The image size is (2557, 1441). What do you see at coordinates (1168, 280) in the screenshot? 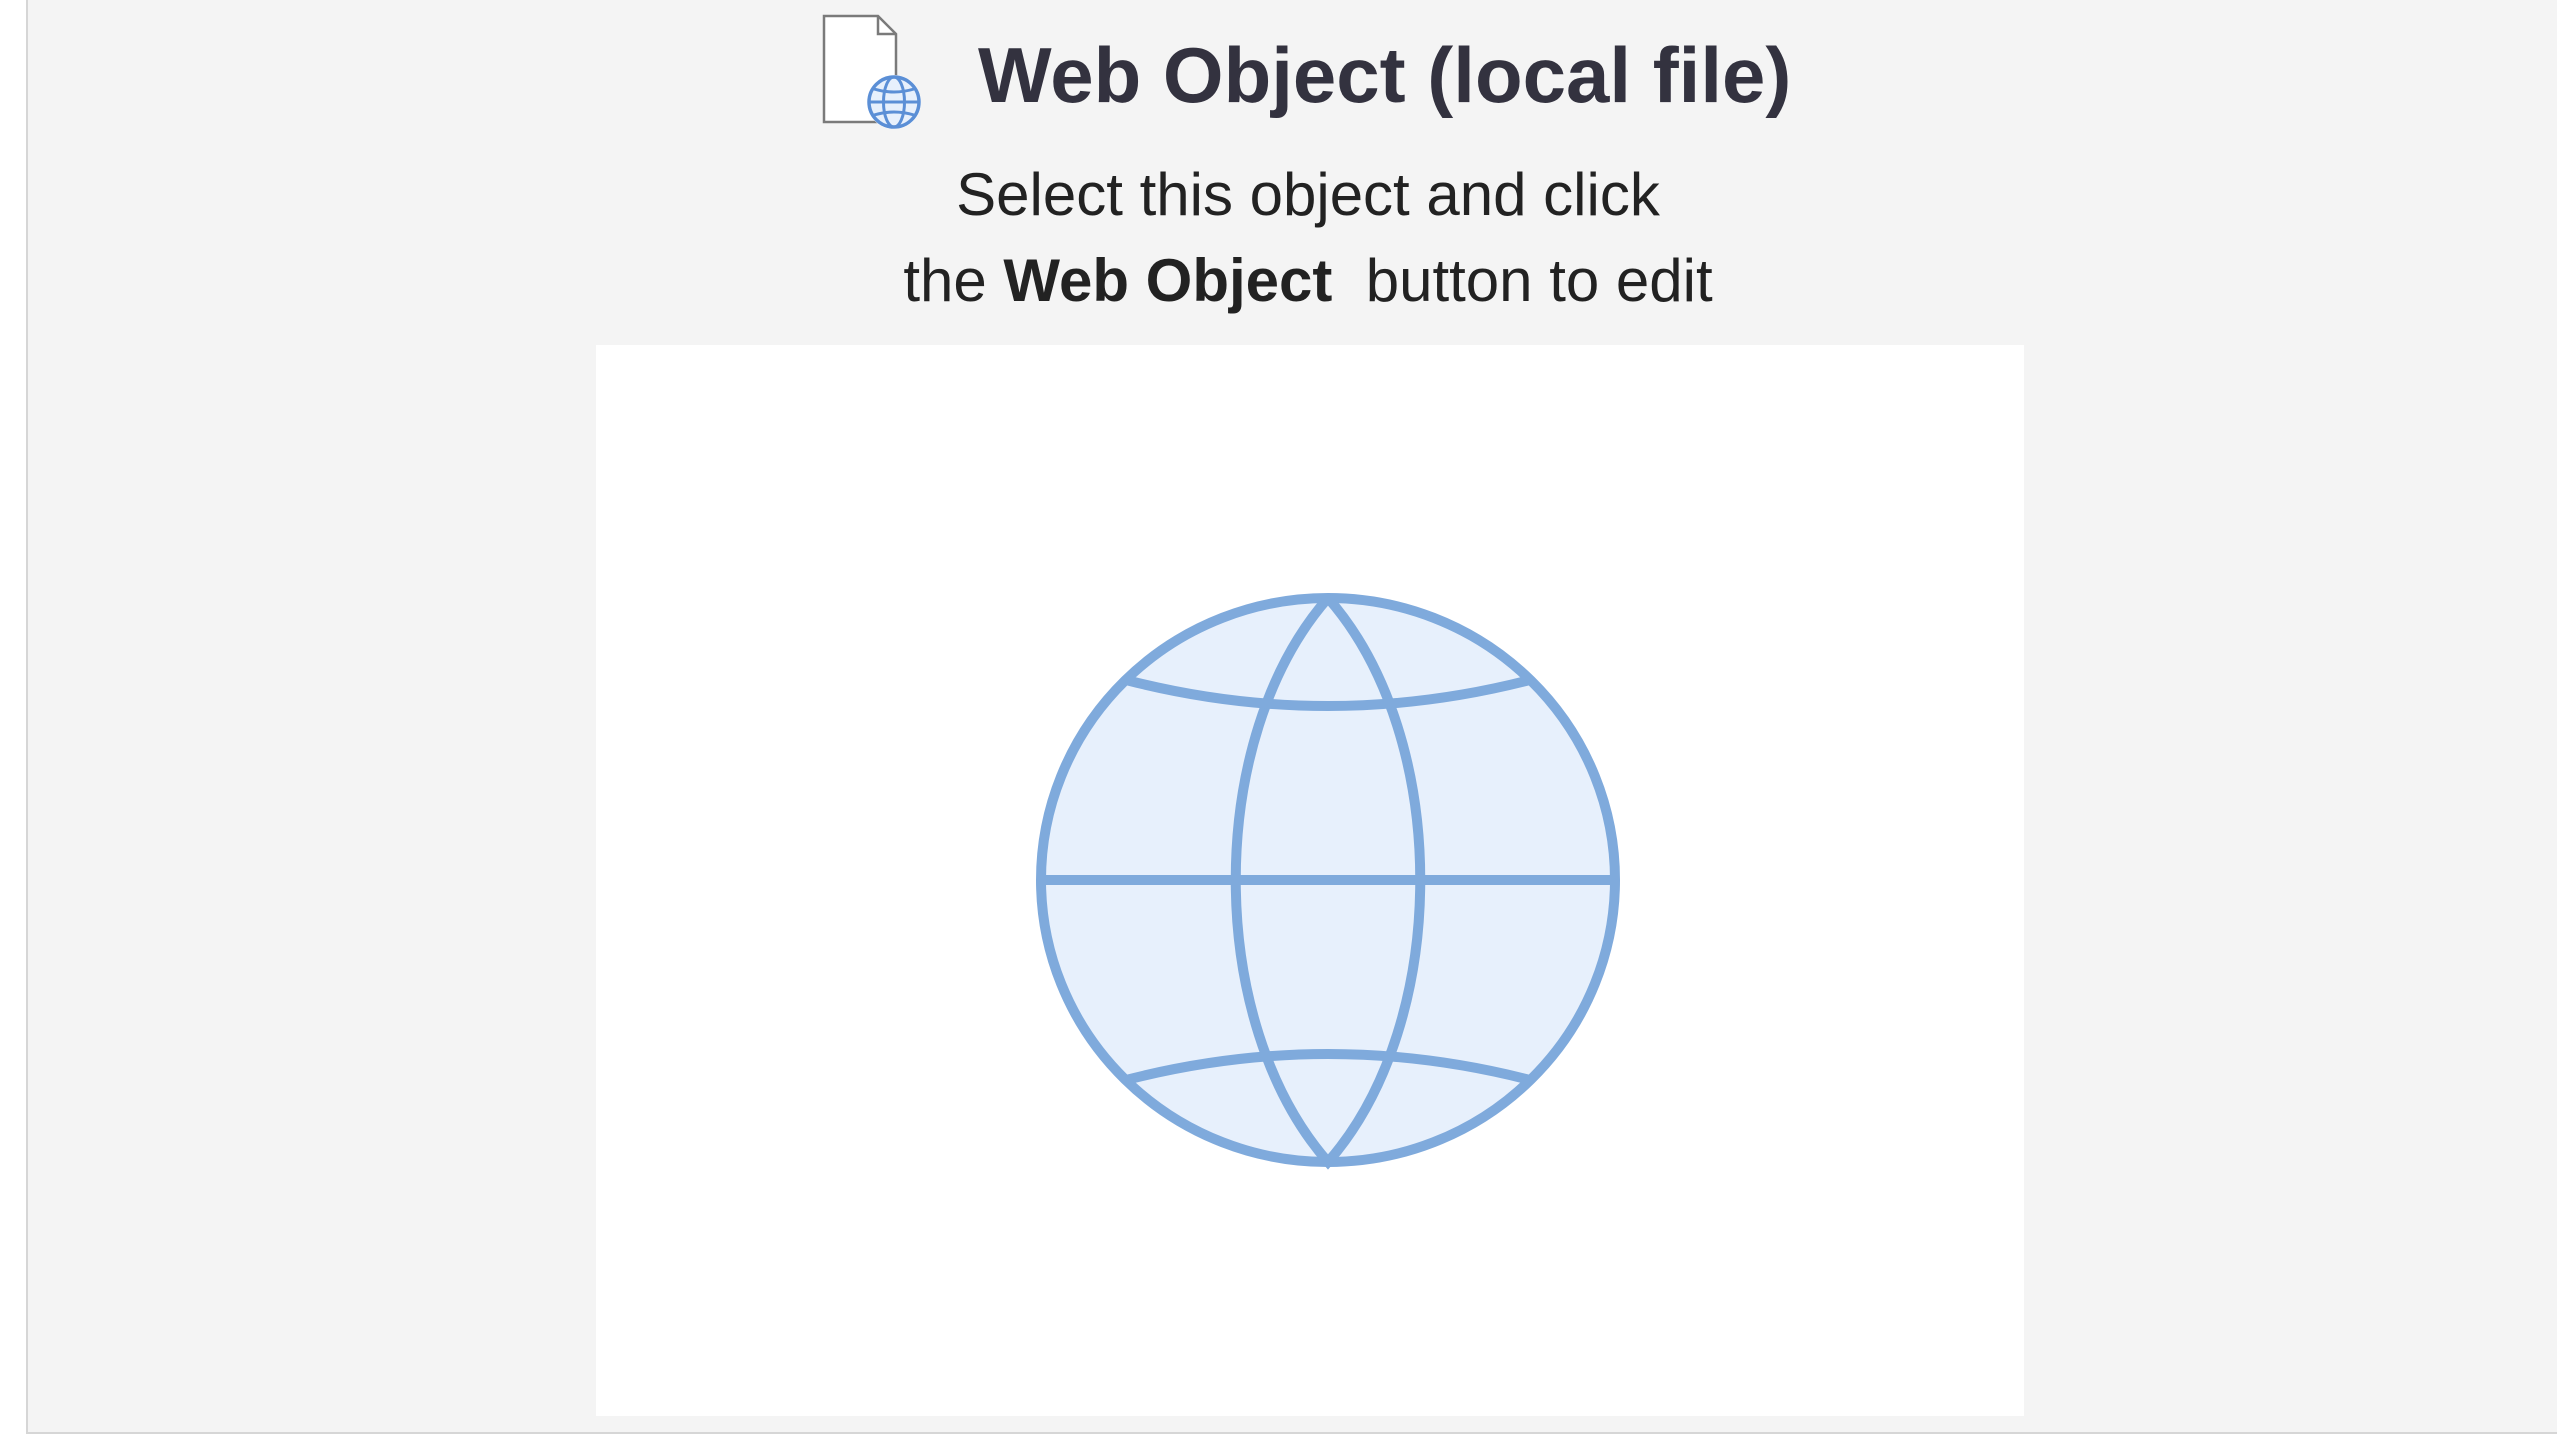
I see `web-object-button-reference: Web Object` at bounding box center [1168, 280].